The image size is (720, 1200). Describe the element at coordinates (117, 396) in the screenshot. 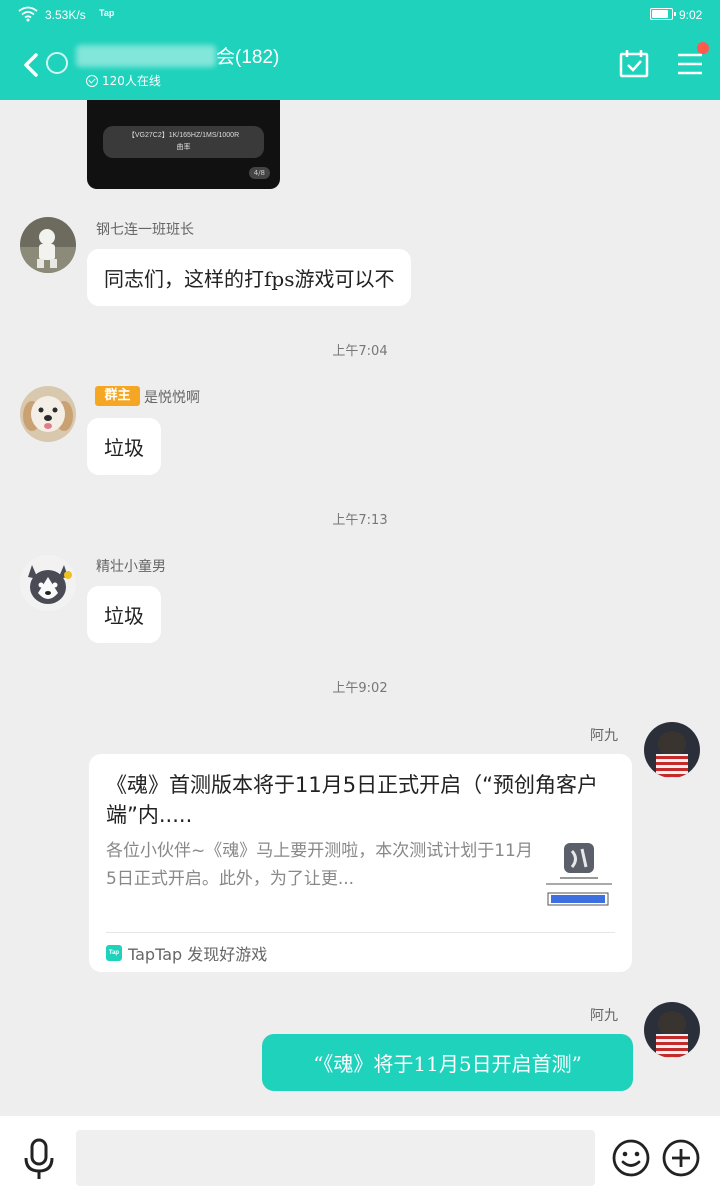

I see `group-owner-badge: 群主` at that location.